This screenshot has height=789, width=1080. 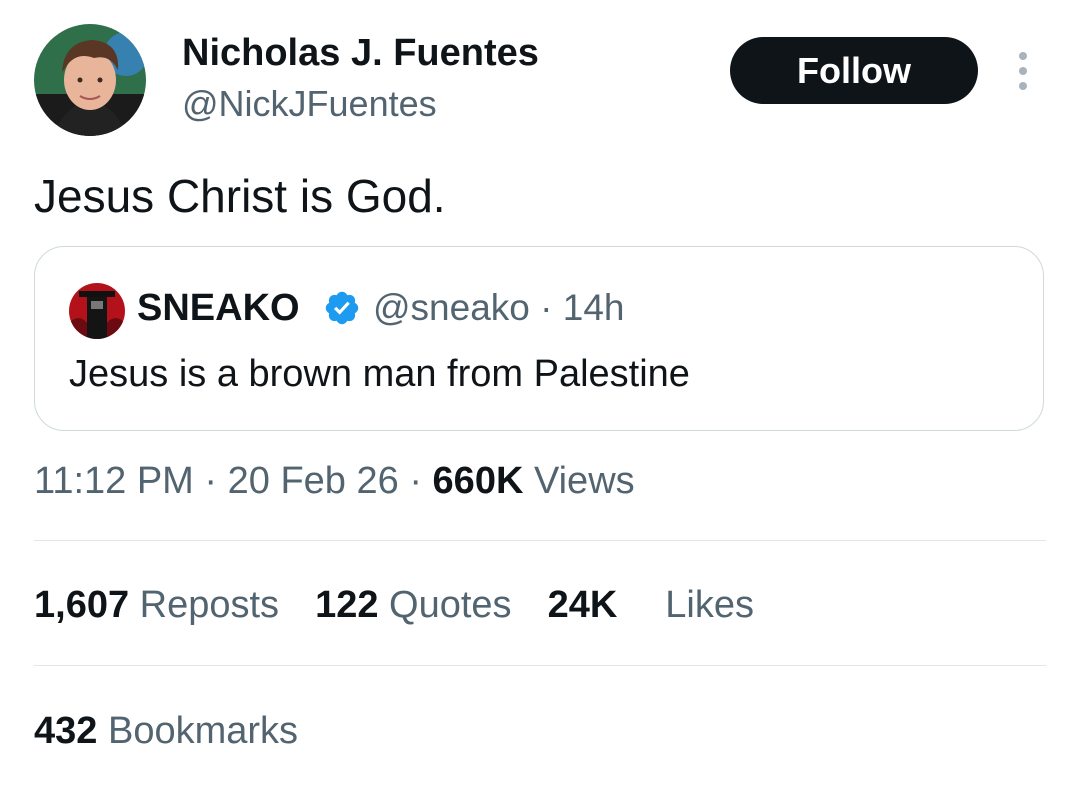 What do you see at coordinates (66, 731) in the screenshot?
I see `bookmarks-count: 432` at bounding box center [66, 731].